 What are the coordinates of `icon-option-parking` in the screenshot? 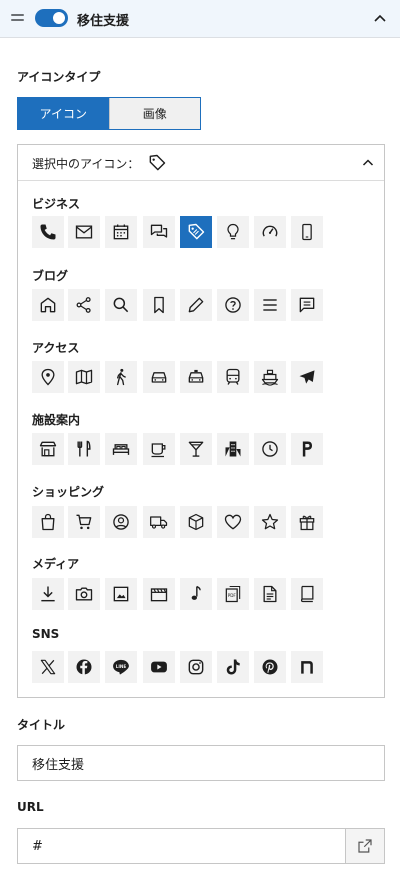 It's located at (307, 449).